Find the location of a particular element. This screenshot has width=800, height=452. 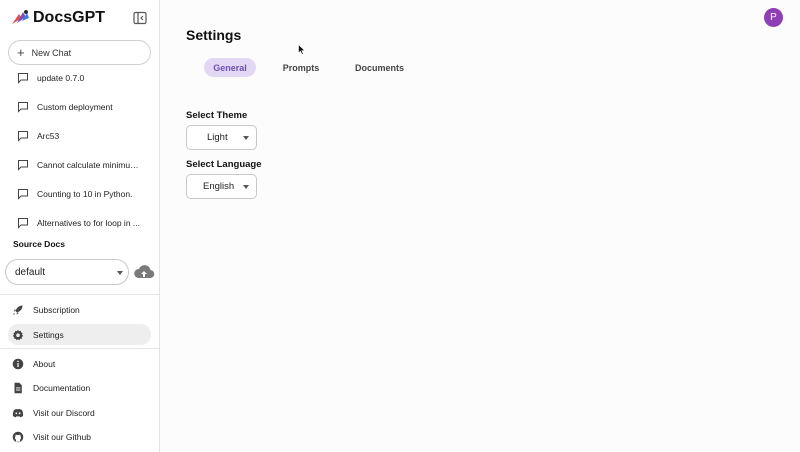

mouse-cursor-icon is located at coordinates (302, 49).